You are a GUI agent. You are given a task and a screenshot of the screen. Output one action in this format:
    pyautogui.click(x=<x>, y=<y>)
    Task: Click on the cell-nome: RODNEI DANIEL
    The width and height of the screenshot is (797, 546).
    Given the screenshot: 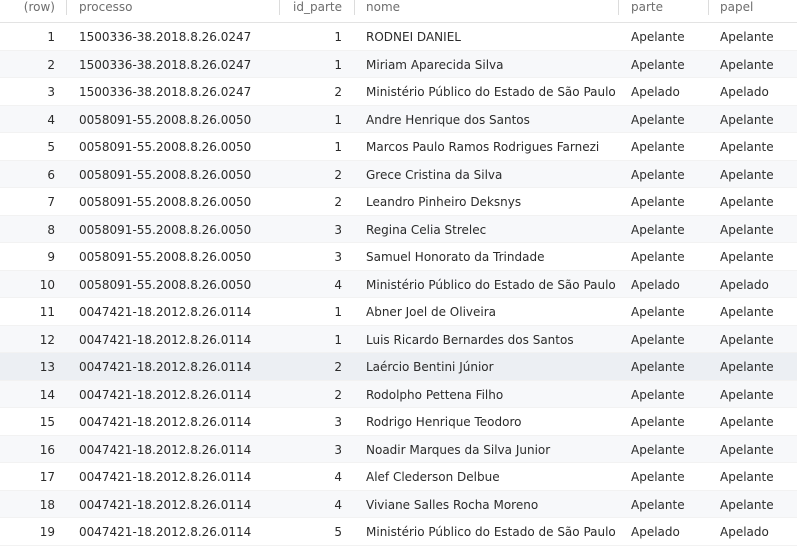 What is the action you would take?
    pyautogui.click(x=413, y=37)
    